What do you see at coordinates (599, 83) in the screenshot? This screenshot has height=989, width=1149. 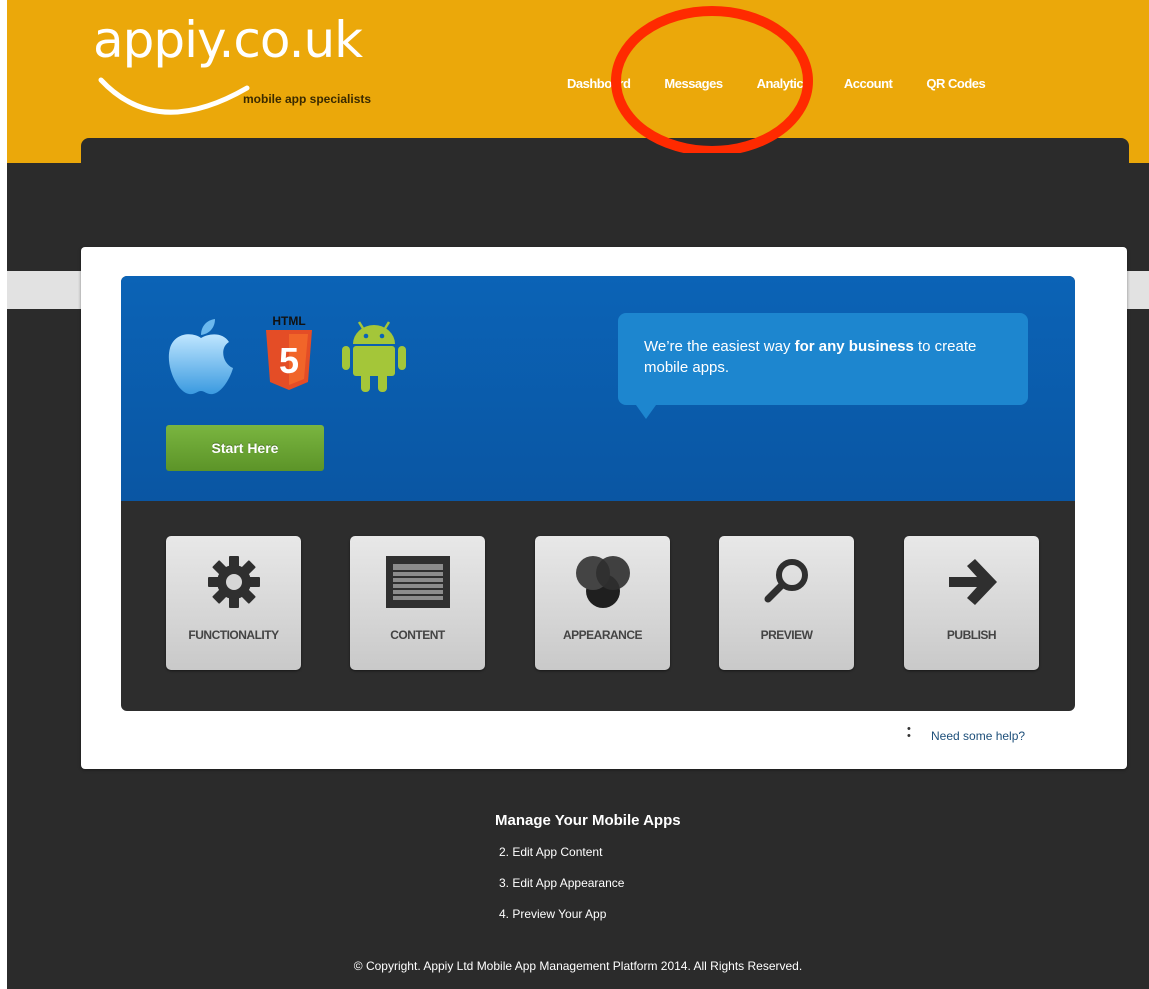 I see `nav-dashboard: Dashboard` at bounding box center [599, 83].